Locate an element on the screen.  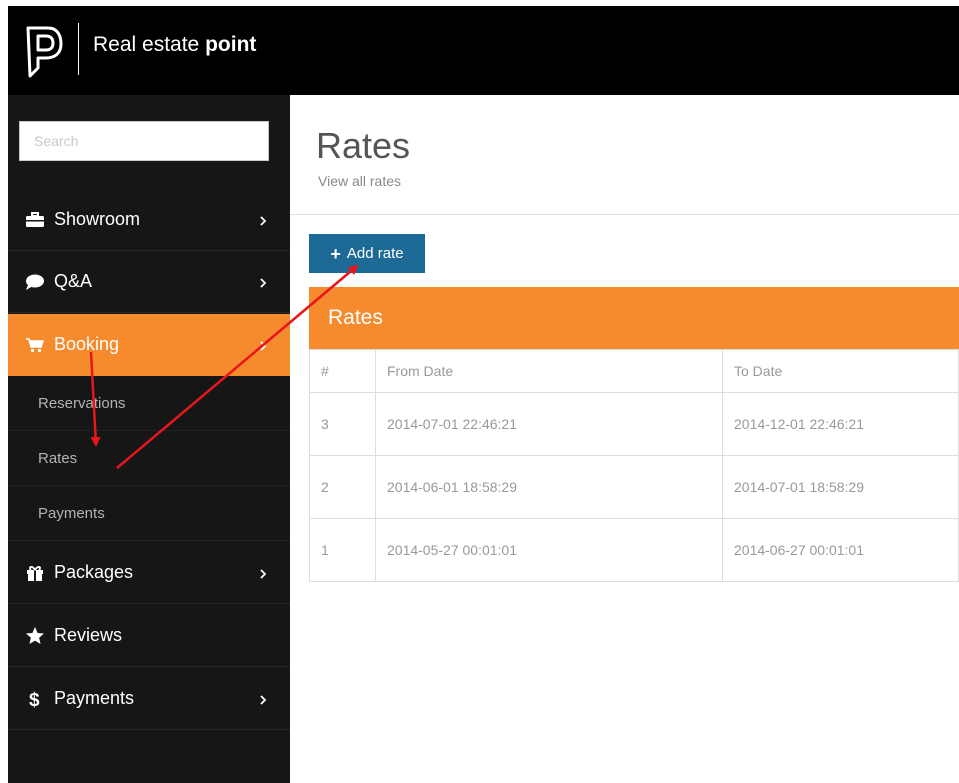
cell-from-date: 2014-07-01 22:46:21 is located at coordinates (549, 424).